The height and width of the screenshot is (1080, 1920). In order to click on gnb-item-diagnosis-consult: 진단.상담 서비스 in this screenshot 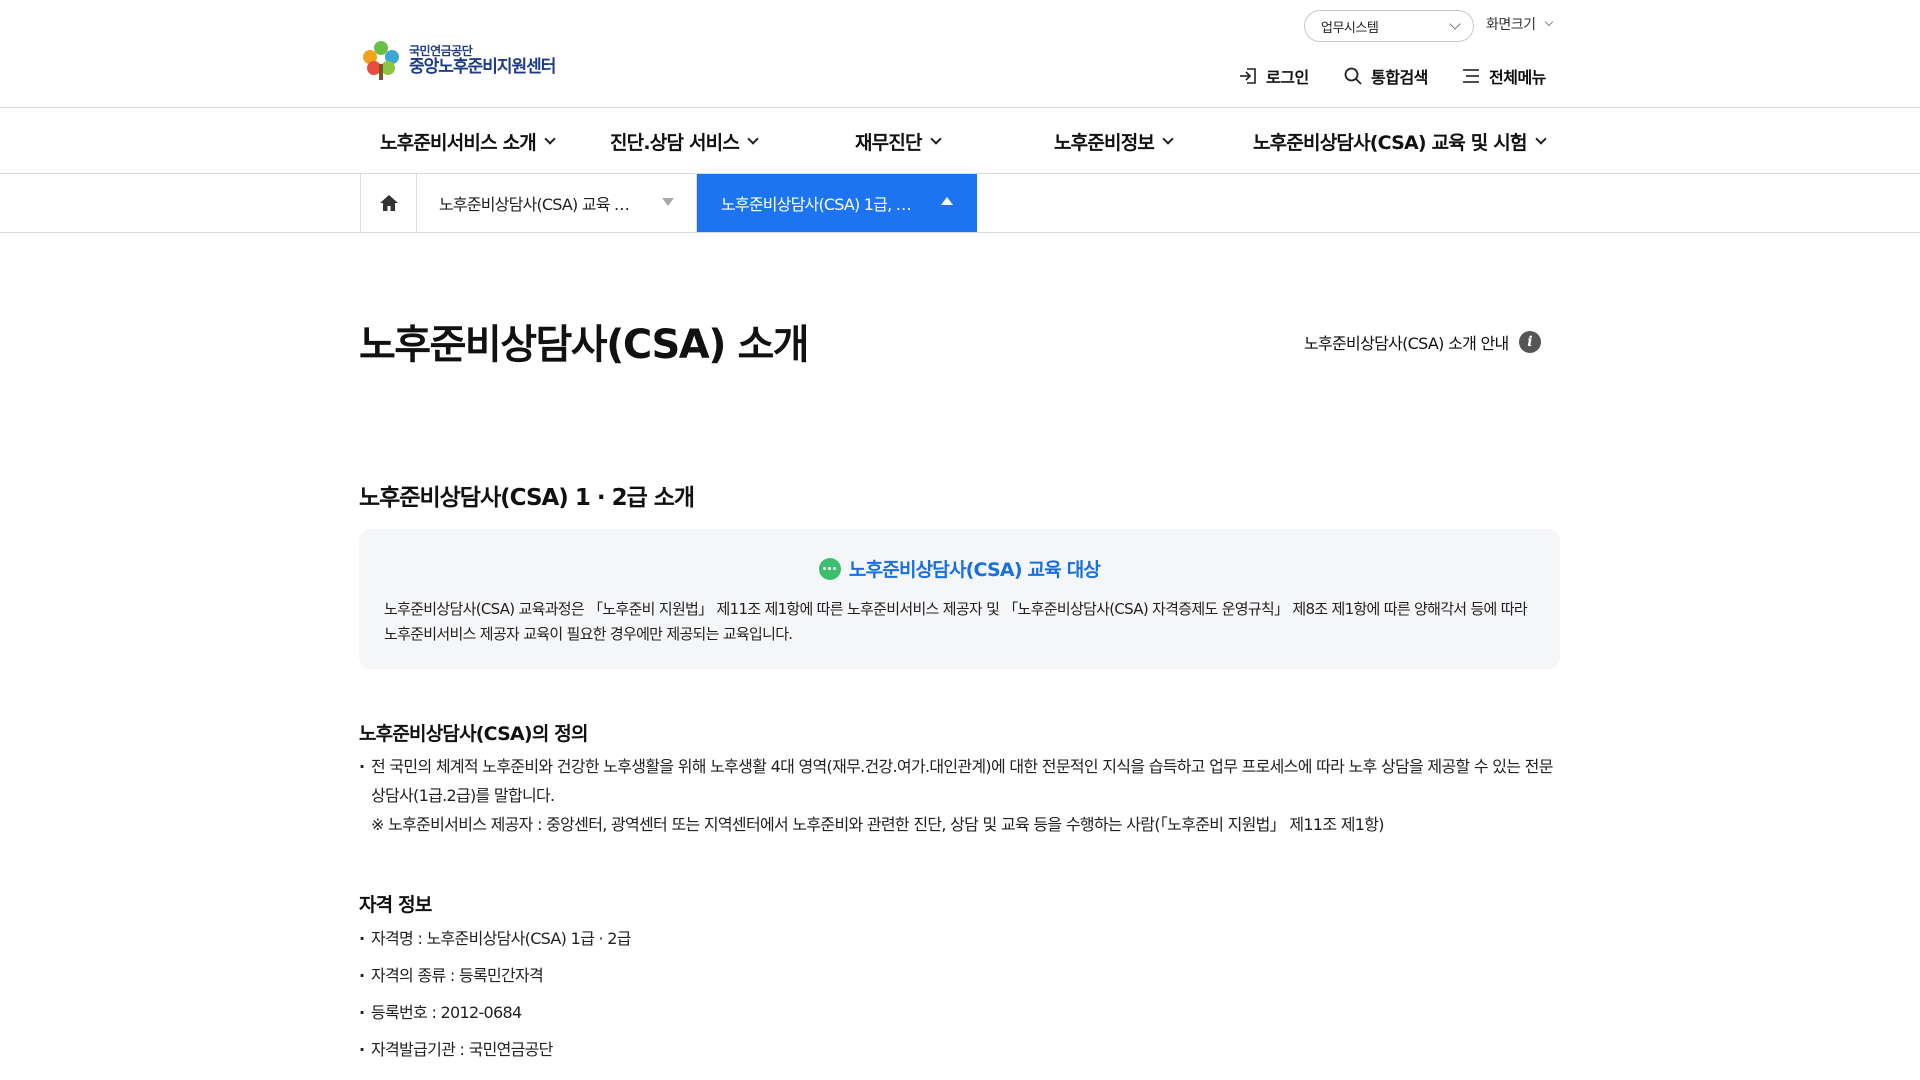, I will do `click(684, 141)`.